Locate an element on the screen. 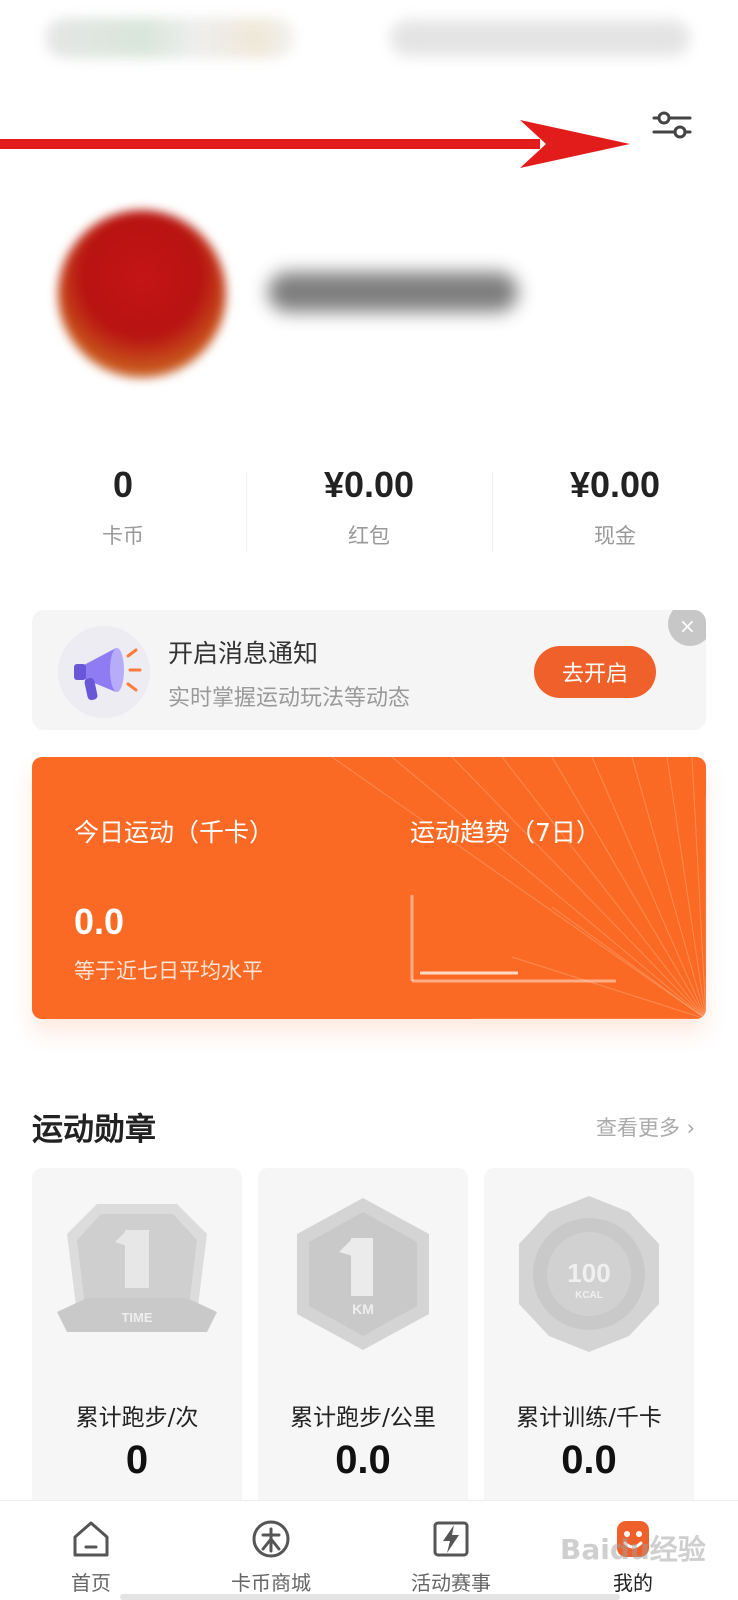 The height and width of the screenshot is (1600, 738). medal-label: 累计跑步/次 is located at coordinates (137, 1418).